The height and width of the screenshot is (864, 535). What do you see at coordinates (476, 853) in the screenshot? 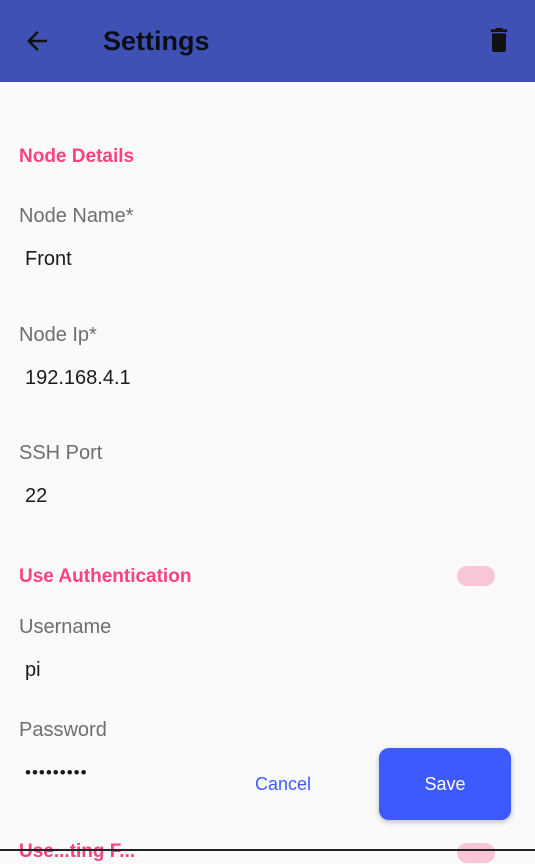
I see `next-section-toggle` at bounding box center [476, 853].